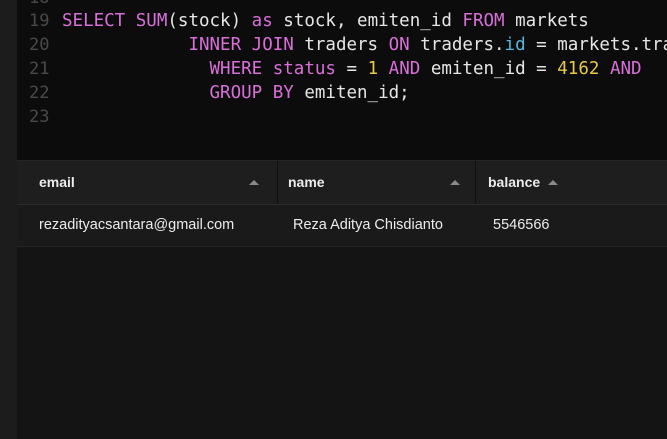  What do you see at coordinates (257, 93) in the screenshot?
I see `code-token: GROUP BY` at bounding box center [257, 93].